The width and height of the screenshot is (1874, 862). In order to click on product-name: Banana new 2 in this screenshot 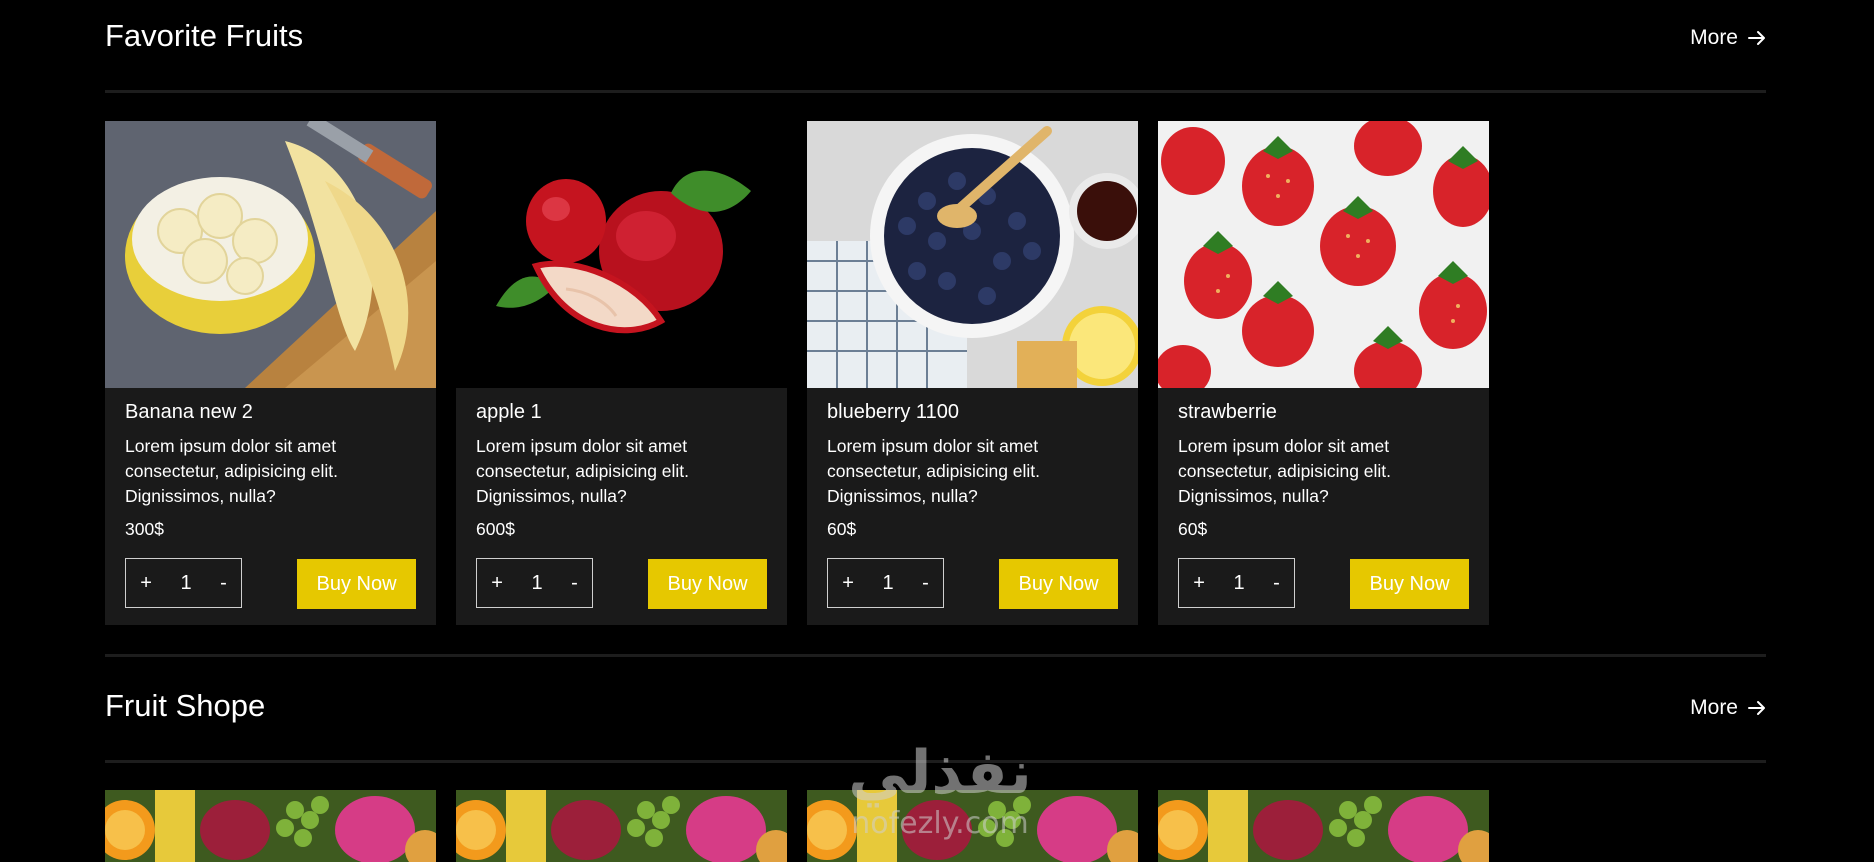, I will do `click(189, 412)`.